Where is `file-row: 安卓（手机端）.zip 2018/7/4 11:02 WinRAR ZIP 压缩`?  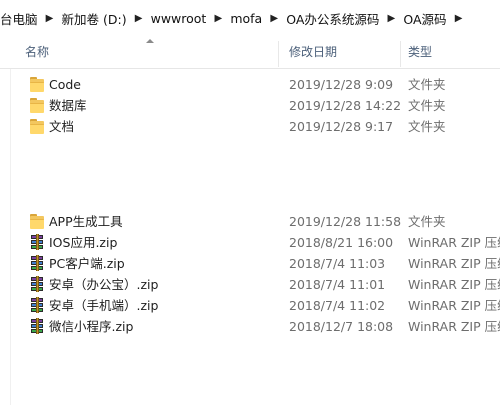 file-row: 安卓（手机端）.zip 2018/7/4 11:02 WinRAR ZIP 压缩 is located at coordinates (262, 305).